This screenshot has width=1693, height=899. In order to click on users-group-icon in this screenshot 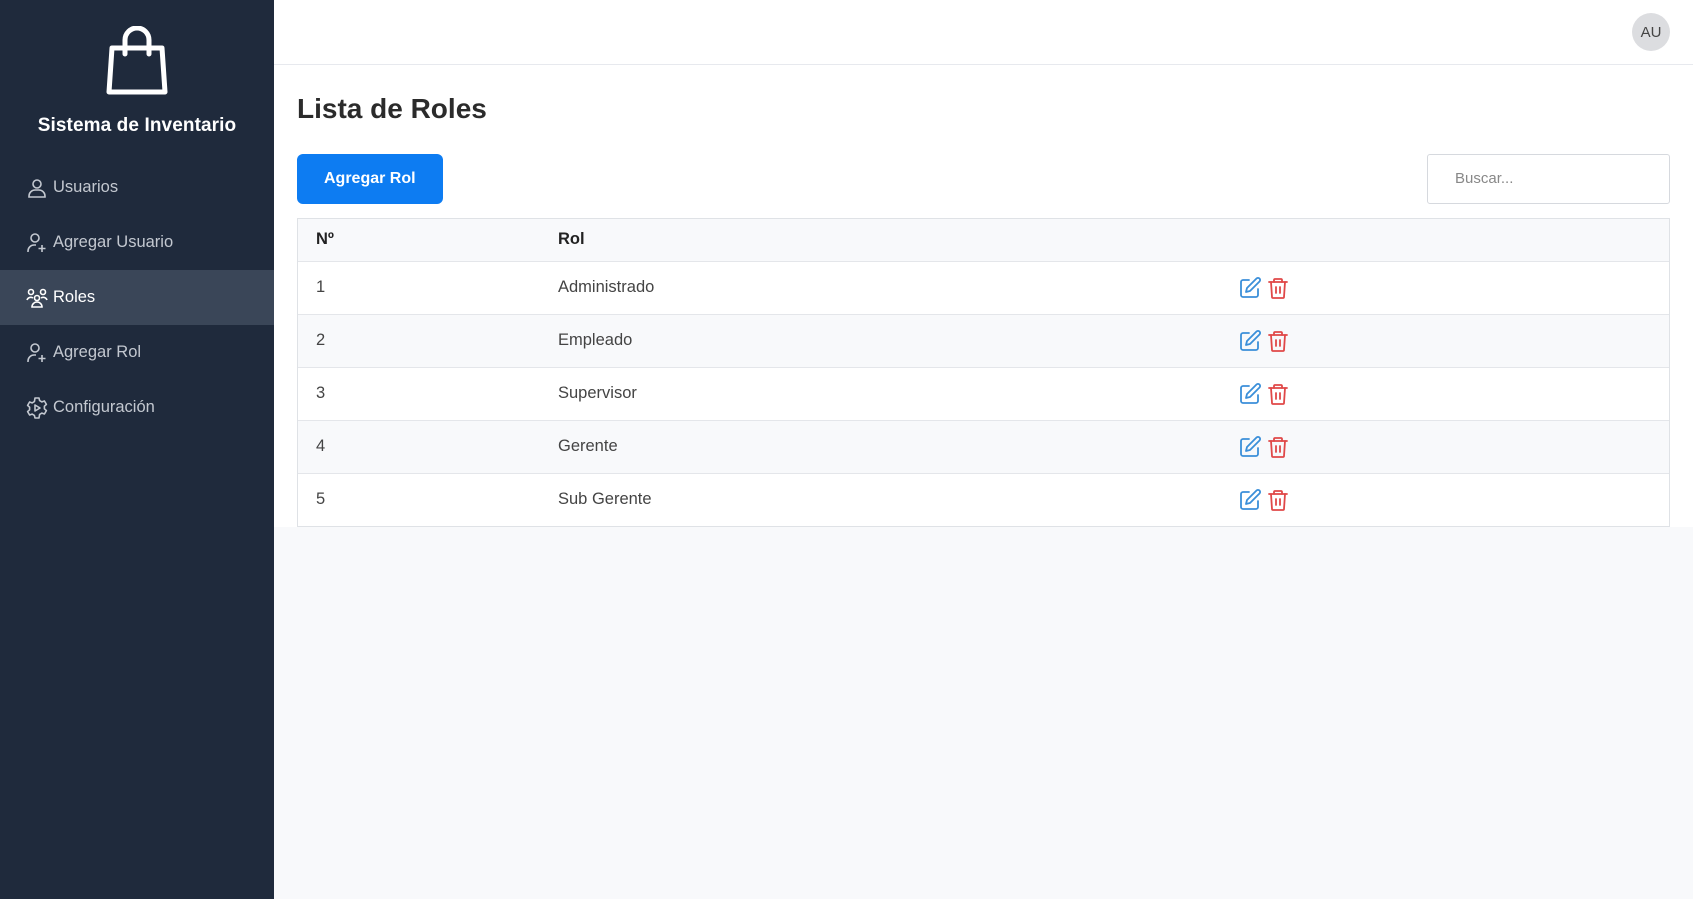, I will do `click(37, 298)`.